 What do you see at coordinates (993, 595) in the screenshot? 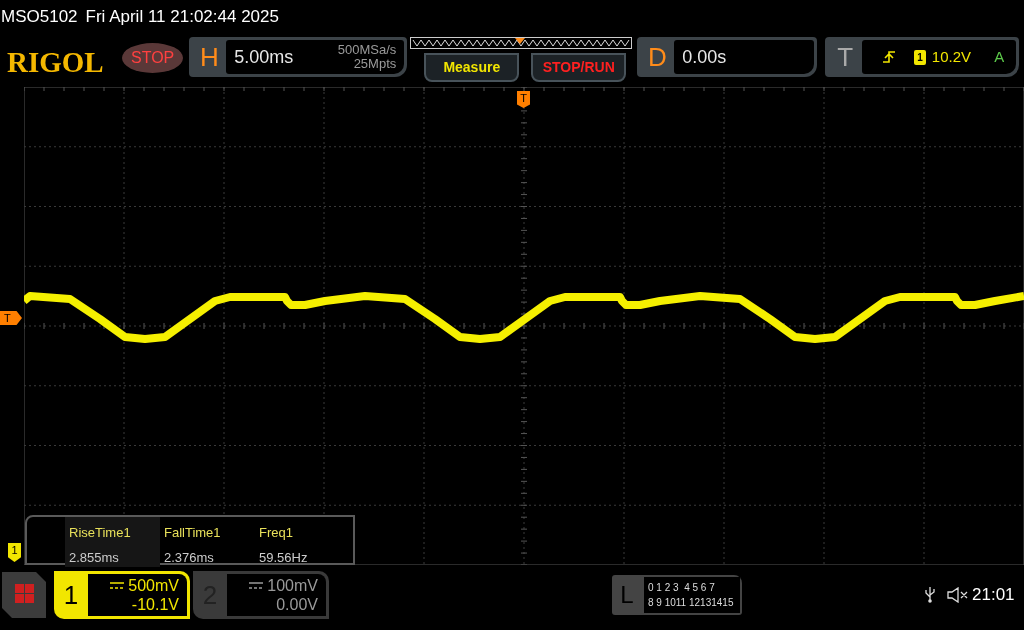
I see `clock-time: 21:01` at bounding box center [993, 595].